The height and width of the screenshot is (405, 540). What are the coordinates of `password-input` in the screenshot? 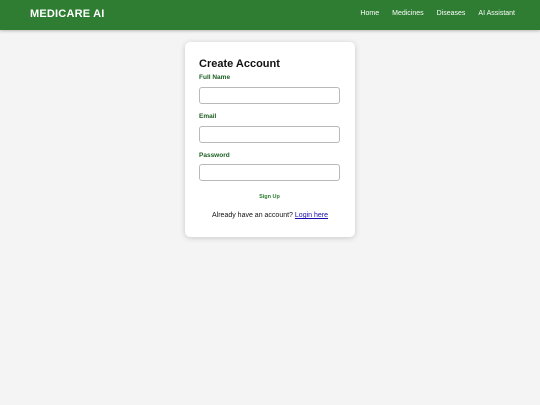 It's located at (269, 172).